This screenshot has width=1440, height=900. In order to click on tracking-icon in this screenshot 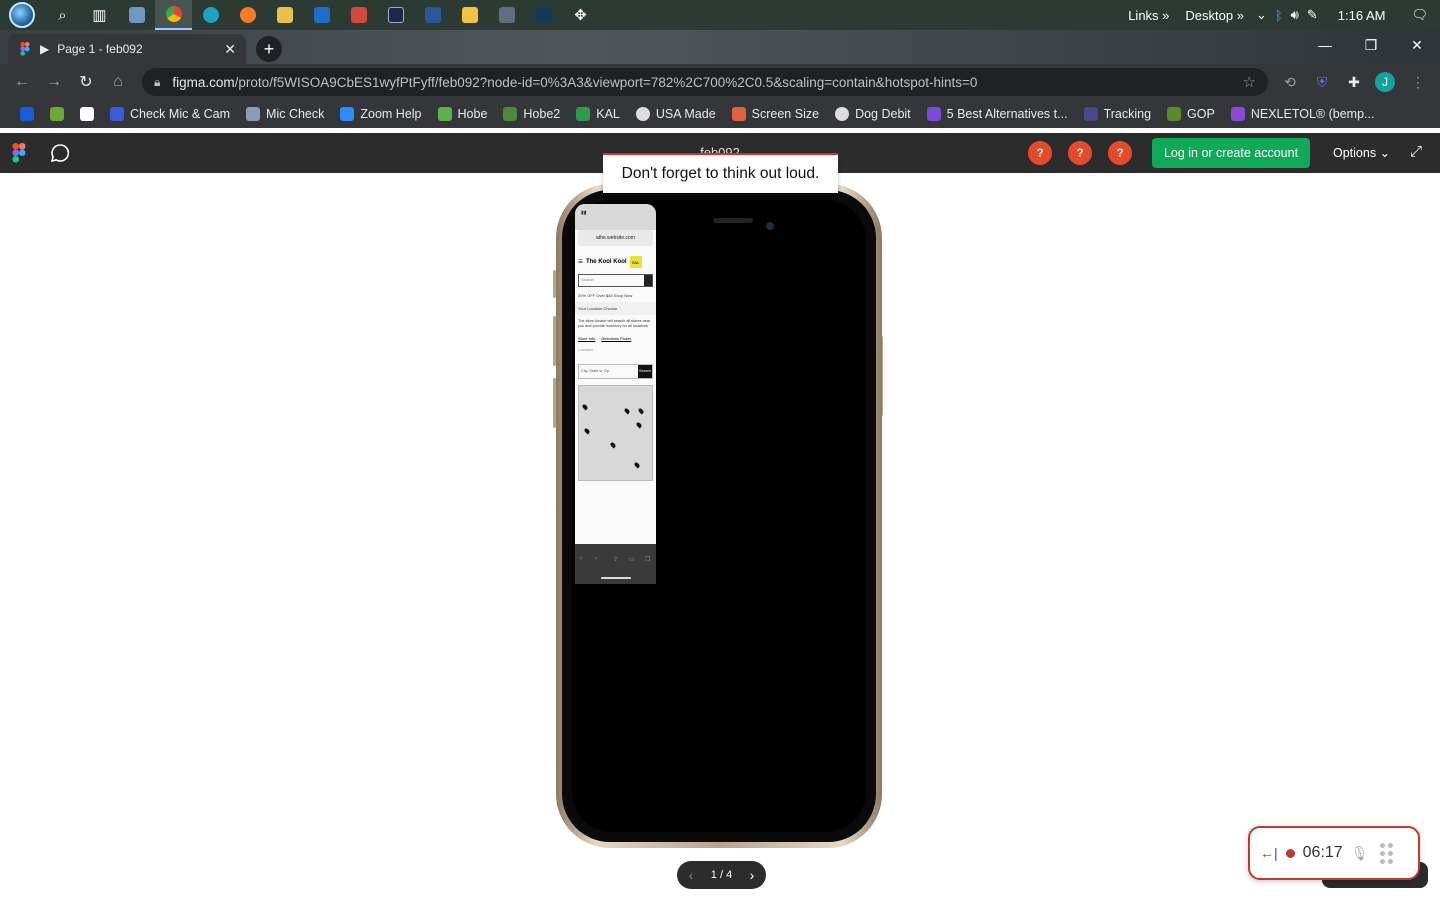, I will do `click(1090, 114)`.